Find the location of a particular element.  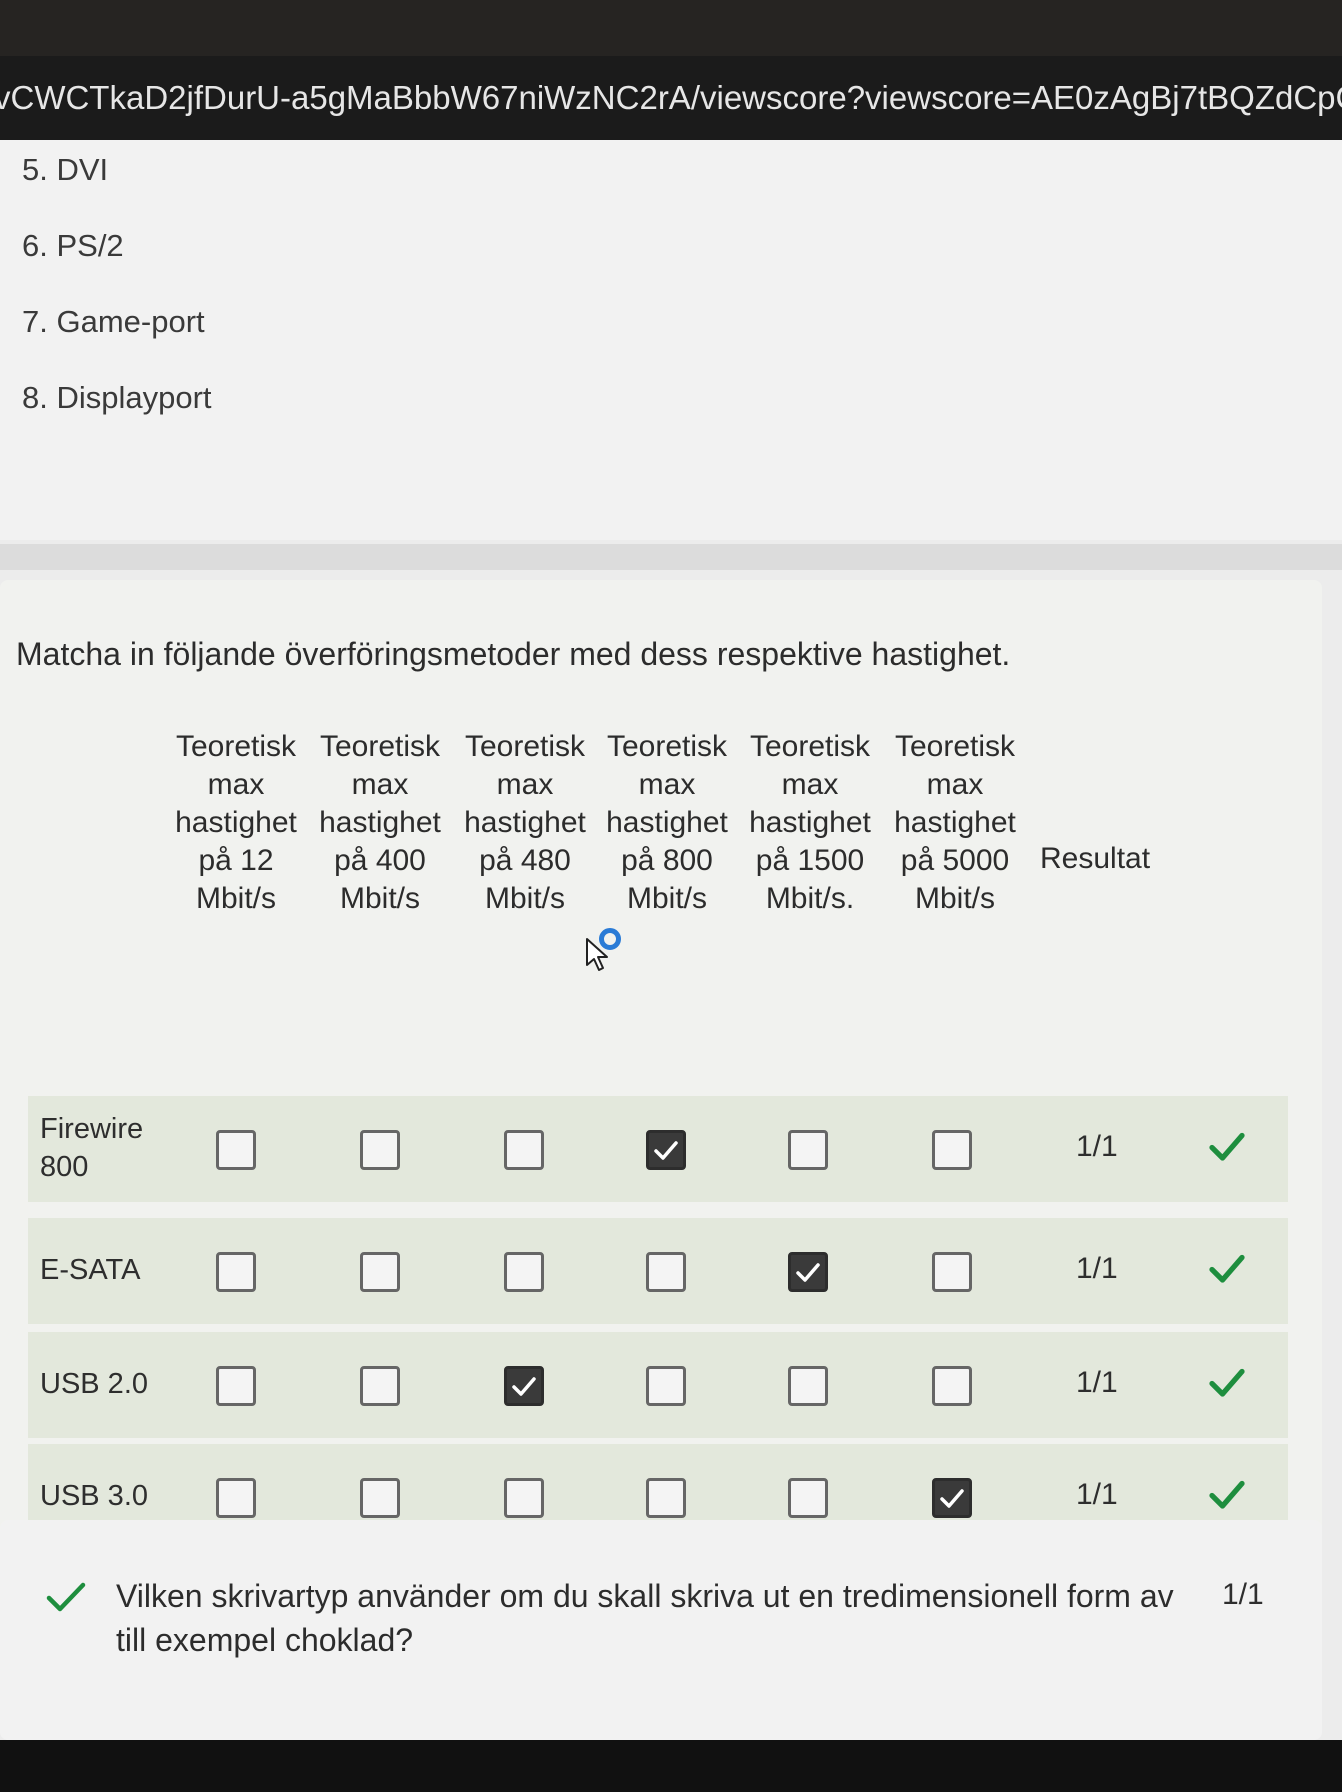

column-header: Teoretisk max hastighet på 12 Mbit/s is located at coordinates (236, 823).